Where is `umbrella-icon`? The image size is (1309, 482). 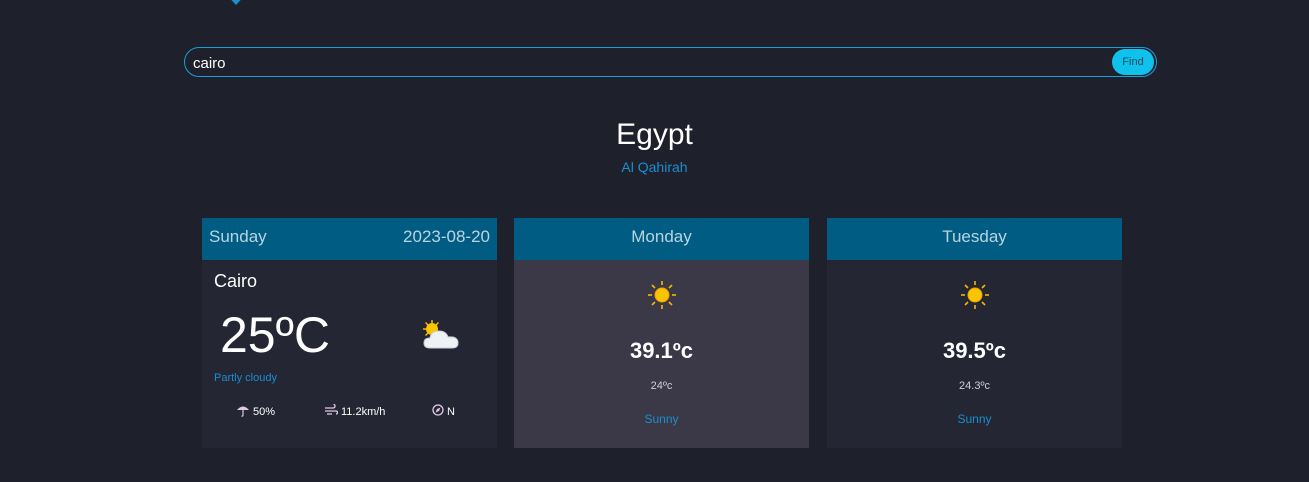 umbrella-icon is located at coordinates (243, 412).